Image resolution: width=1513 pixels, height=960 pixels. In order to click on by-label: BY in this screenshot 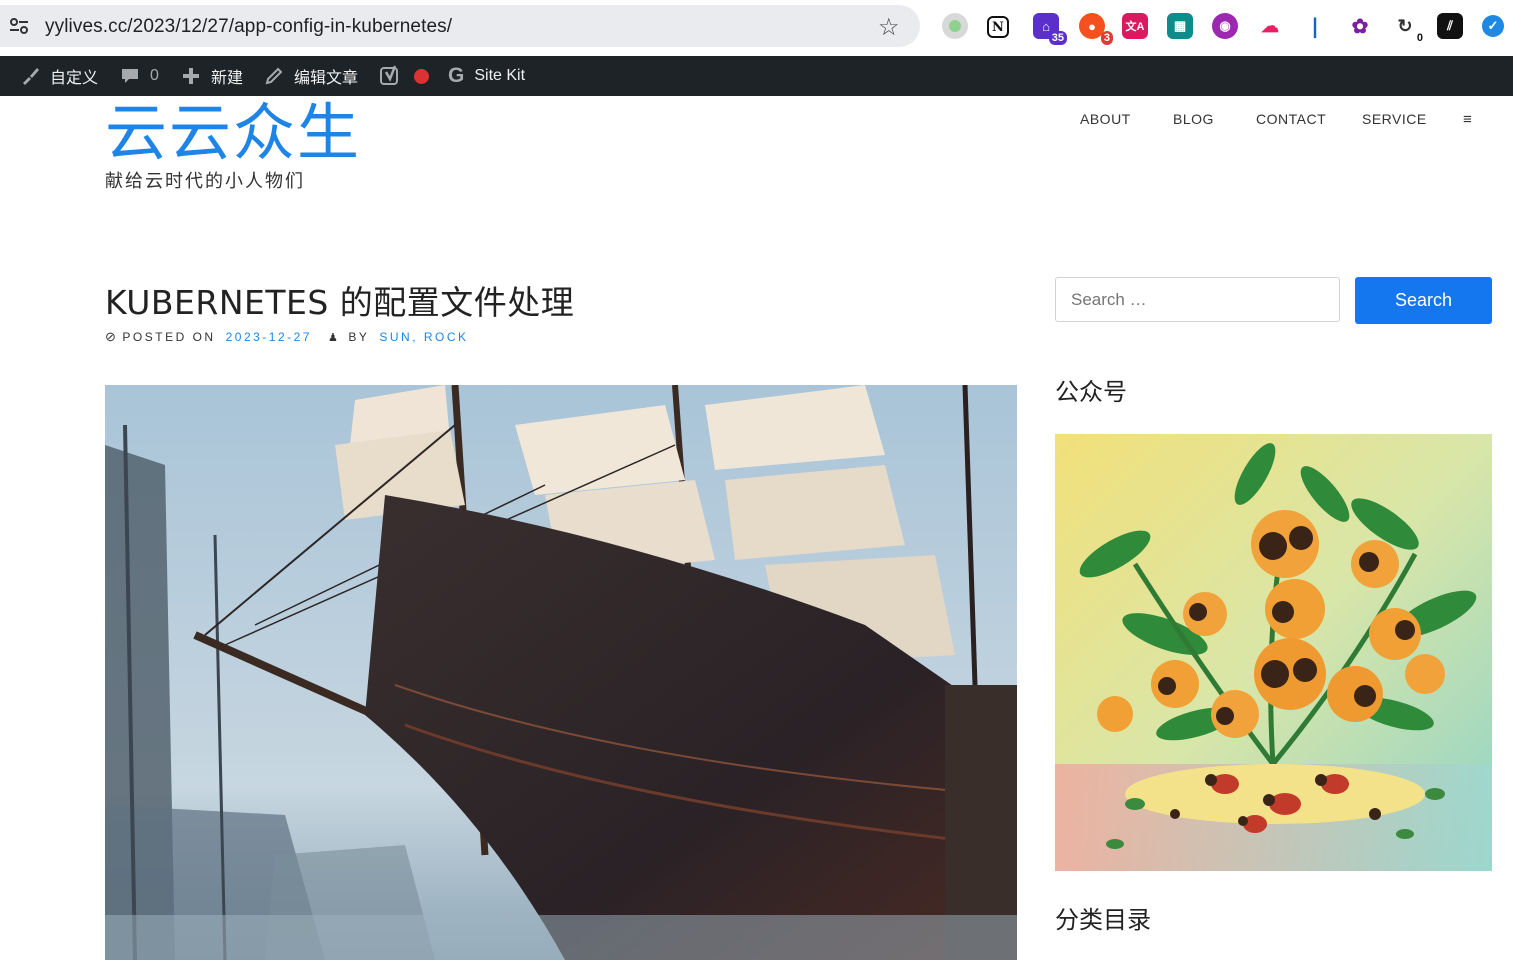, I will do `click(359, 337)`.